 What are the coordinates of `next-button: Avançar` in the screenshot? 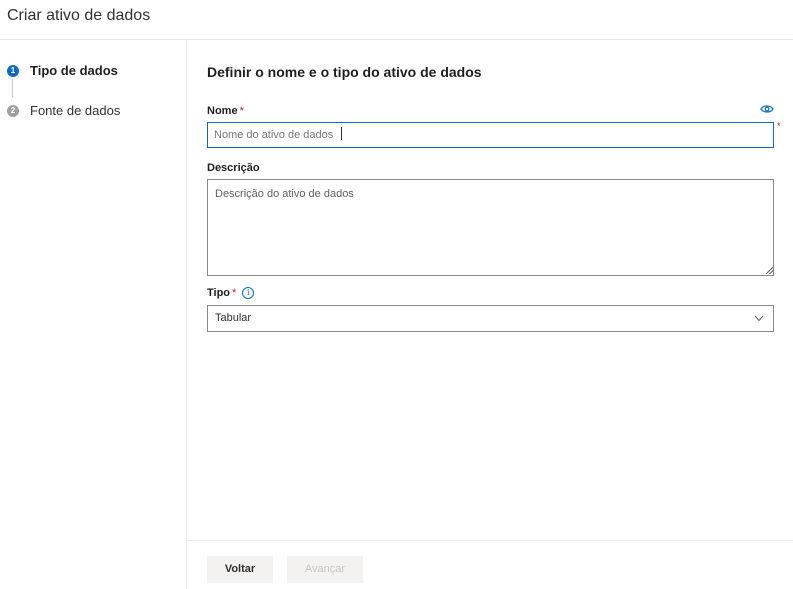 It's located at (325, 569).